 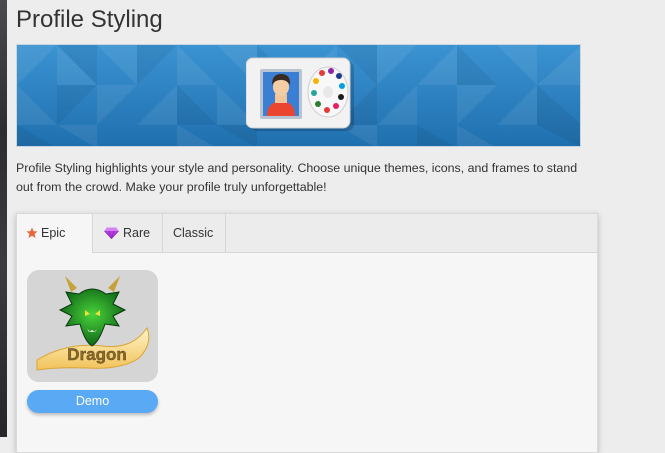 I want to click on tab-epic: Epic, so click(x=55, y=233).